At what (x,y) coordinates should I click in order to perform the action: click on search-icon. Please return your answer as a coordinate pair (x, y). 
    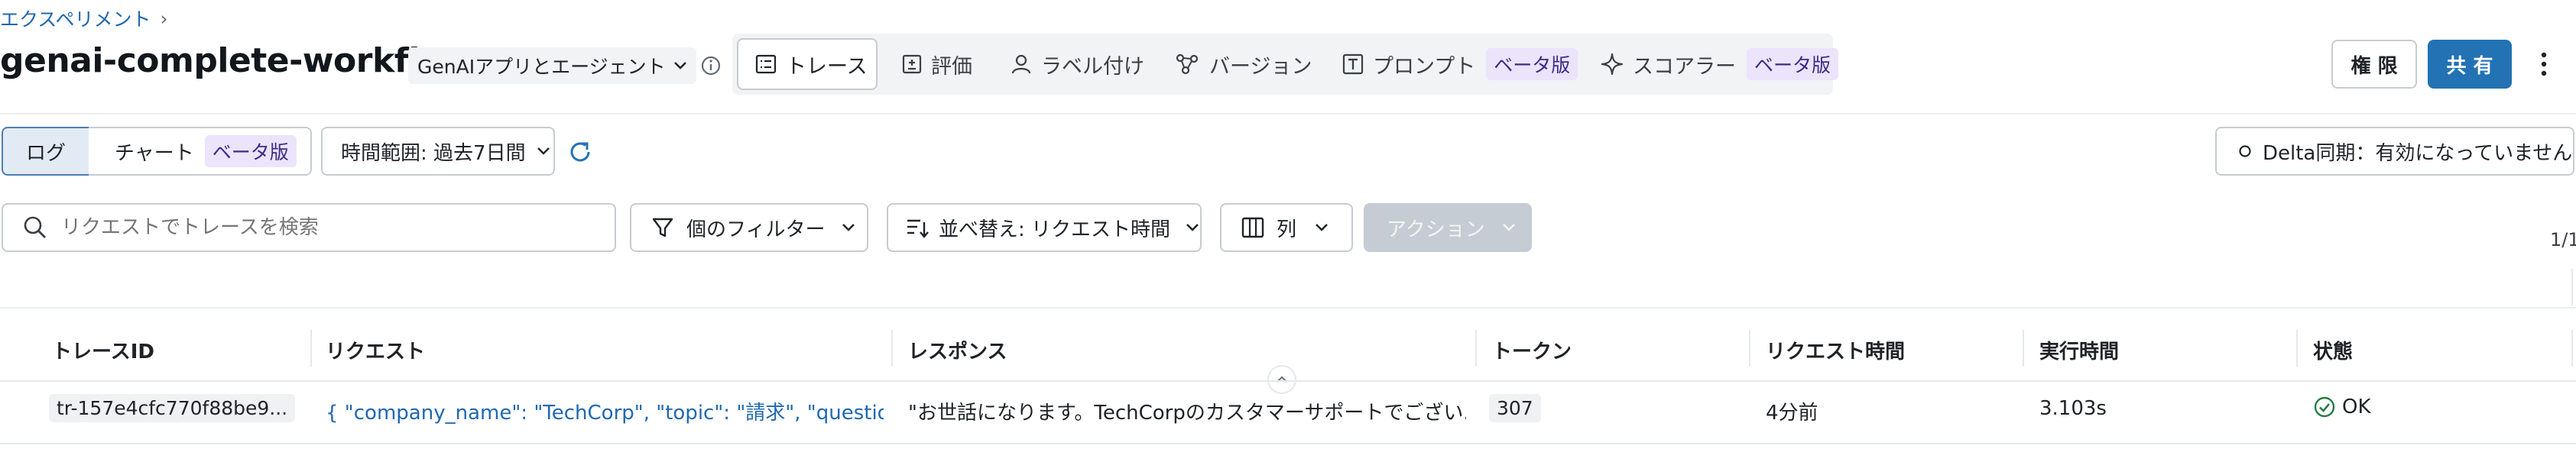
    Looking at the image, I should click on (35, 227).